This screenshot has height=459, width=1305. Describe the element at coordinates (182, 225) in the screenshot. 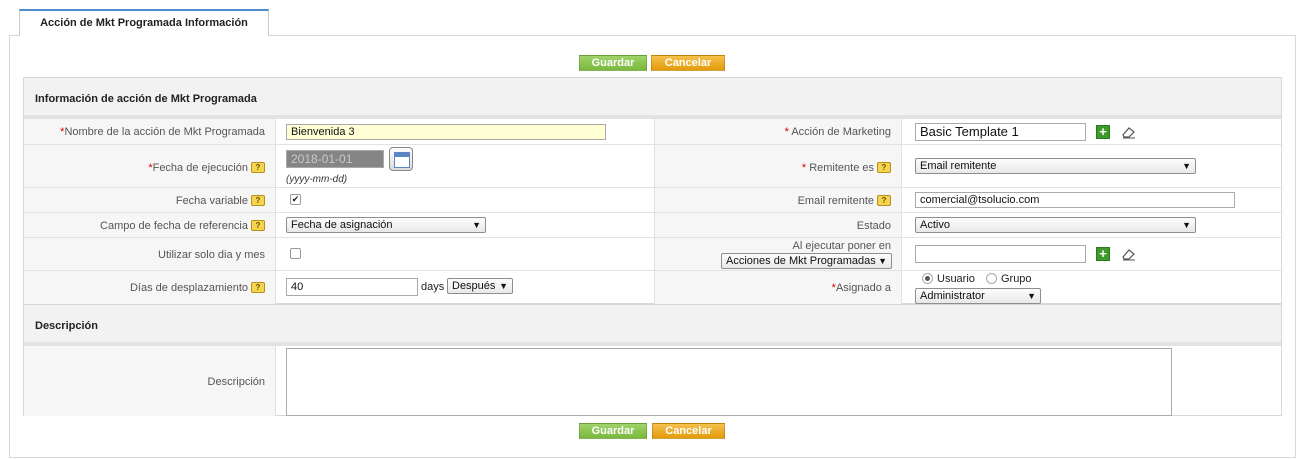

I see `campo-fecha-ref-label: Campo de fecha de referencia?` at that location.